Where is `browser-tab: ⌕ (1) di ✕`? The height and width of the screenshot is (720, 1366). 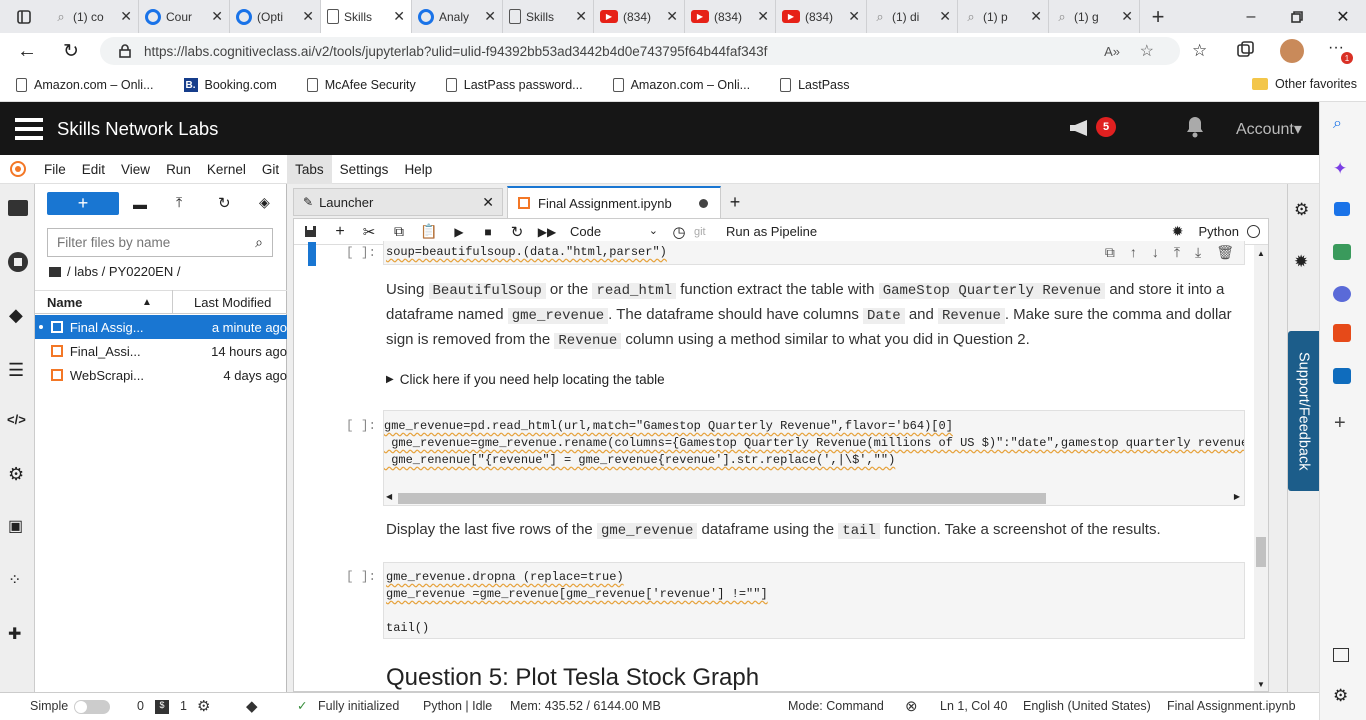 browser-tab: ⌕ (1) di ✕ is located at coordinates (912, 16).